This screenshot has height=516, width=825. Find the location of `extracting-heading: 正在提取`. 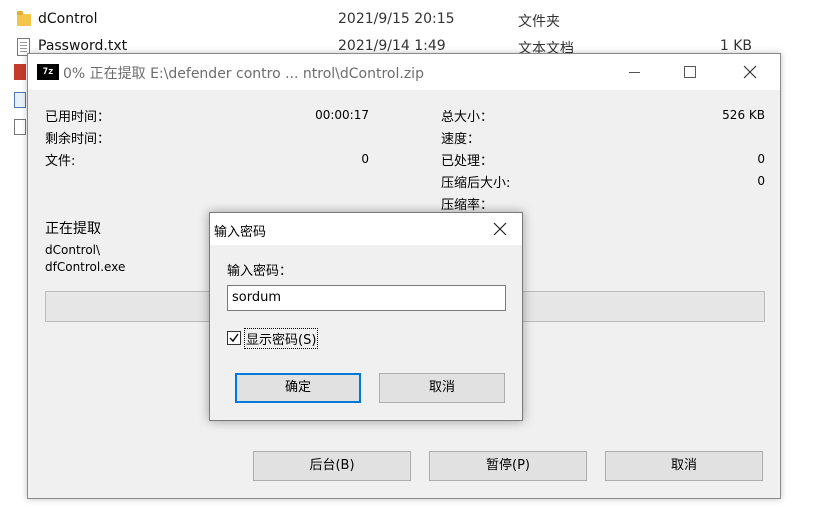

extracting-heading: 正在提取 is located at coordinates (73, 229).